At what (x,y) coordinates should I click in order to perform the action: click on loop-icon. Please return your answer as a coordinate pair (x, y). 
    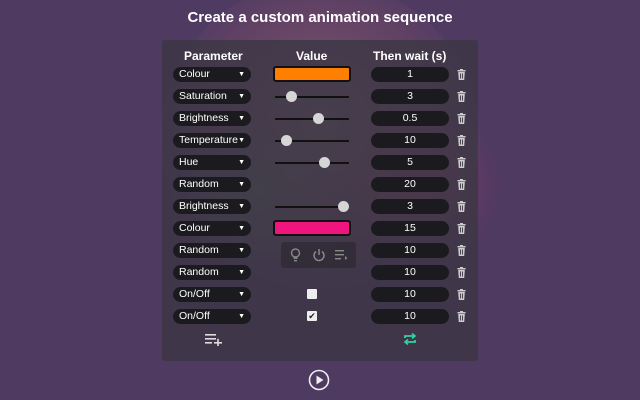
    Looking at the image, I should click on (410, 339).